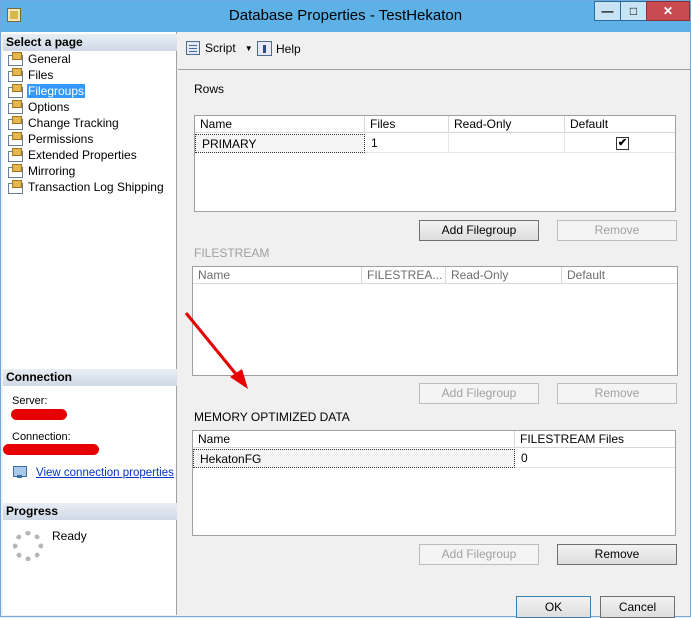 The width and height of the screenshot is (691, 618). What do you see at coordinates (28, 546) in the screenshot?
I see `progress-spinner-icon` at bounding box center [28, 546].